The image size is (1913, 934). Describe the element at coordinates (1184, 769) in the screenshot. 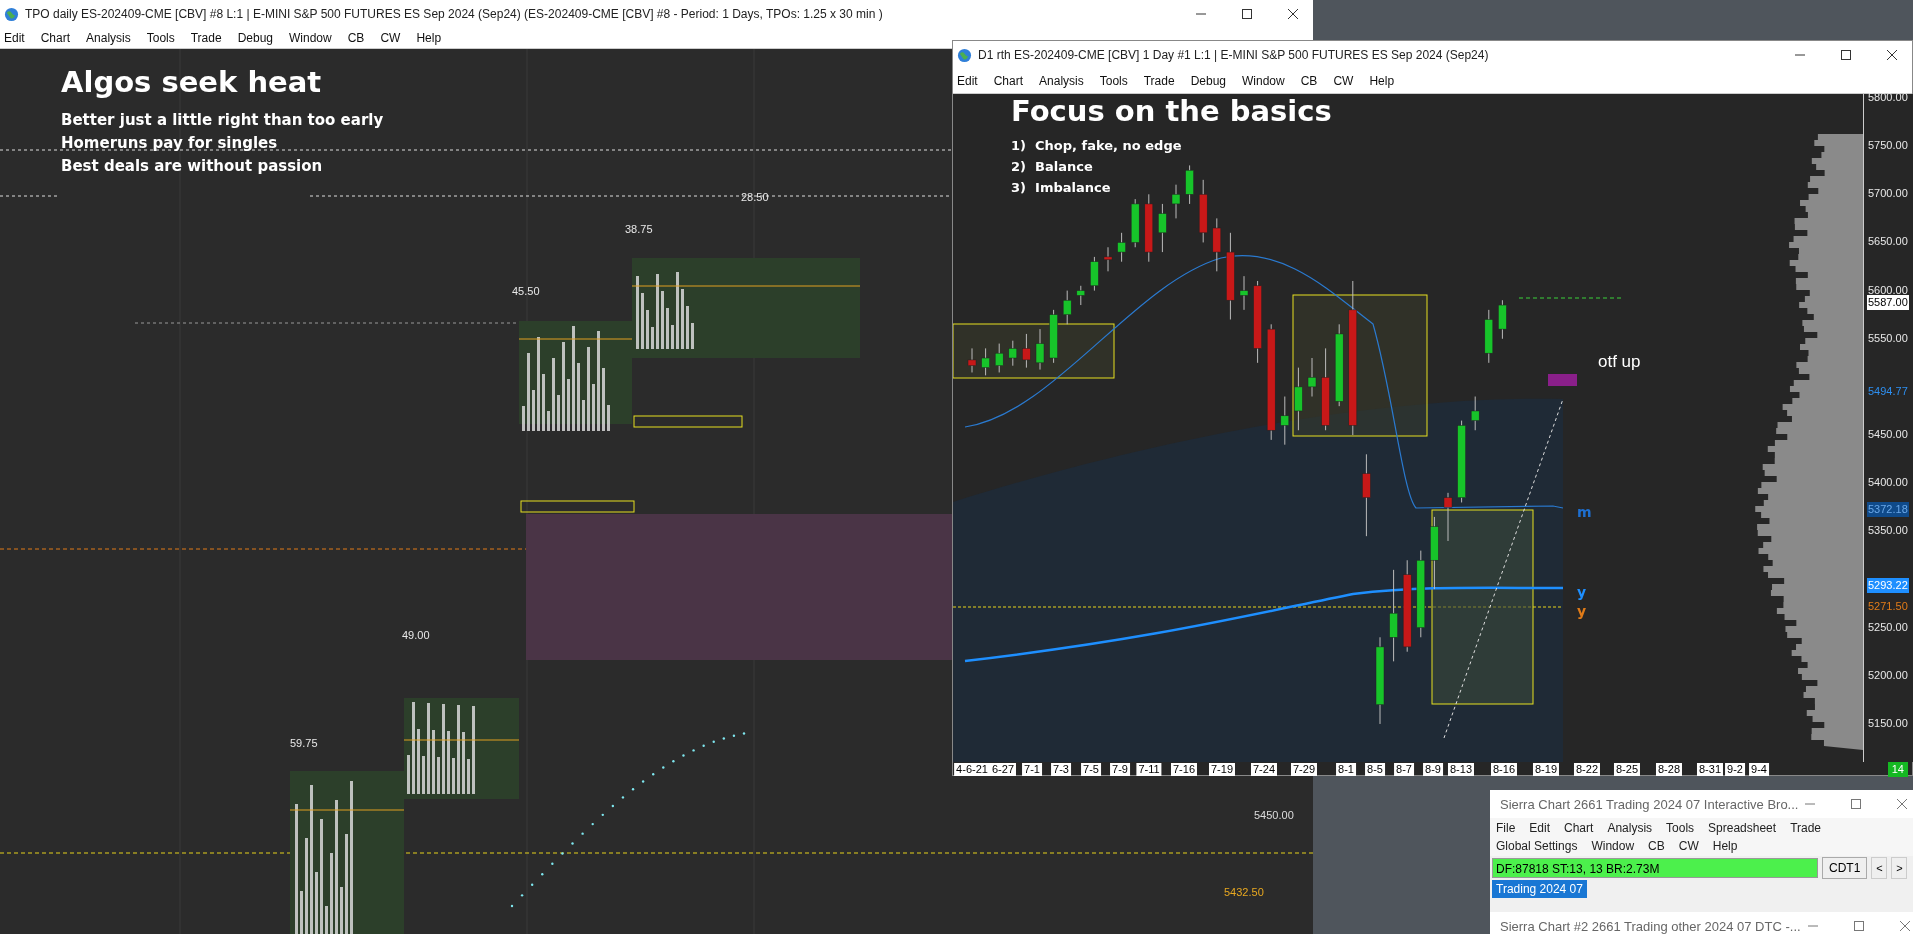

I see `date-label: 7-16` at that location.